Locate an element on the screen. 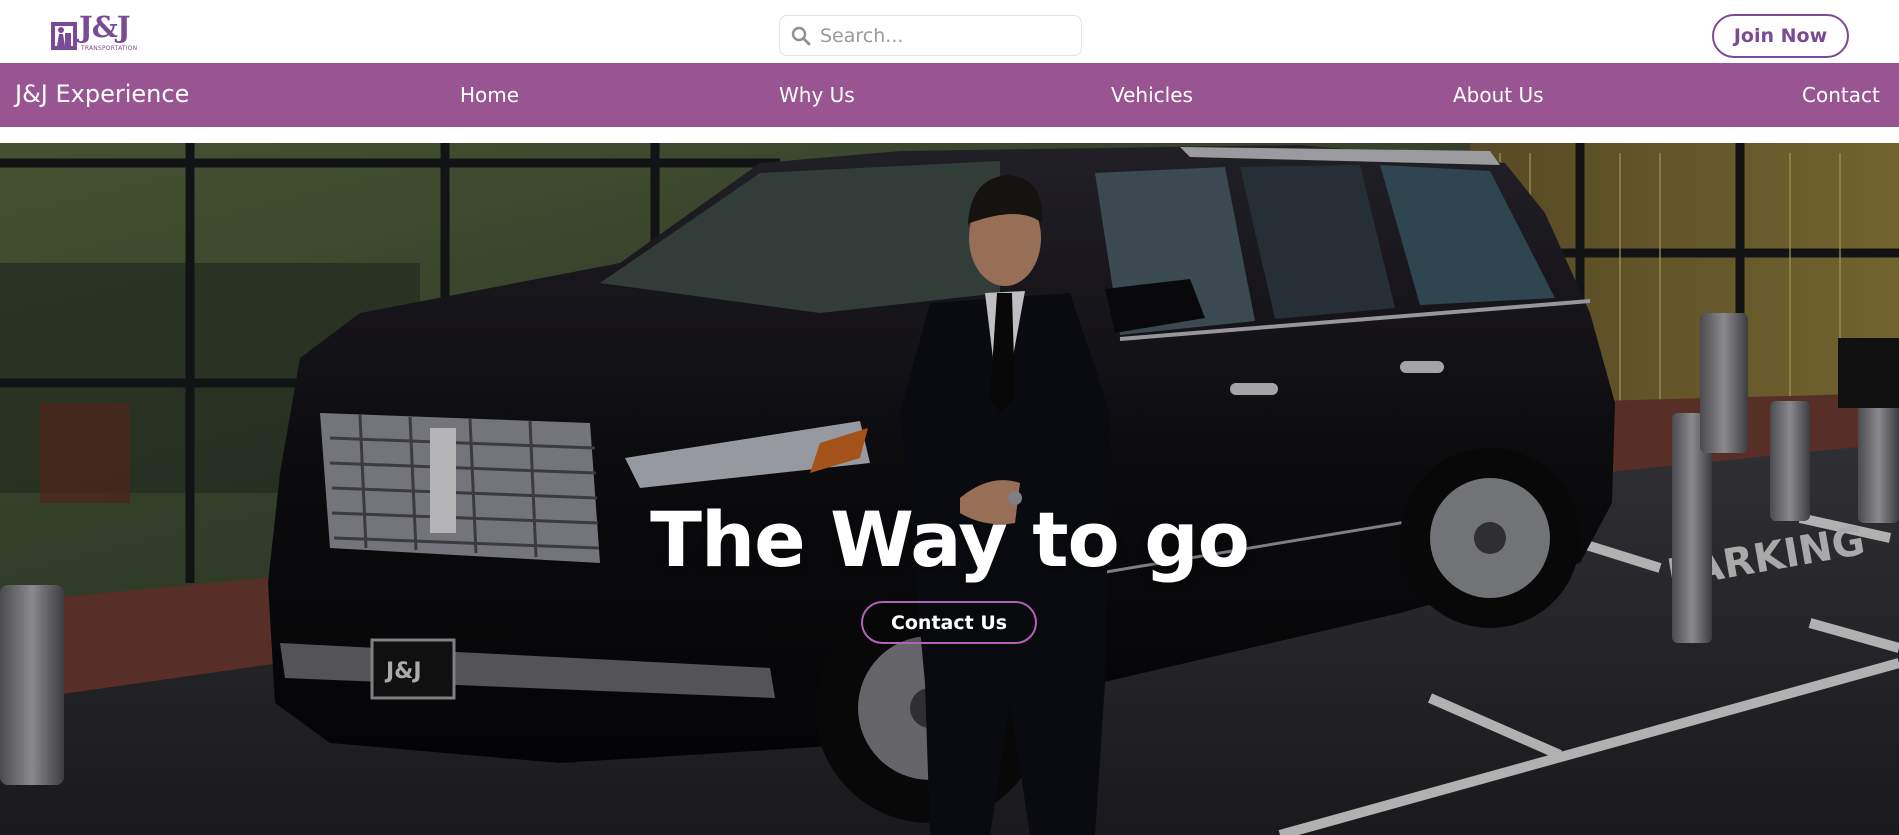 Image resolution: width=1899 pixels, height=835 pixels. nav-link-contact: Contact is located at coordinates (1841, 95).